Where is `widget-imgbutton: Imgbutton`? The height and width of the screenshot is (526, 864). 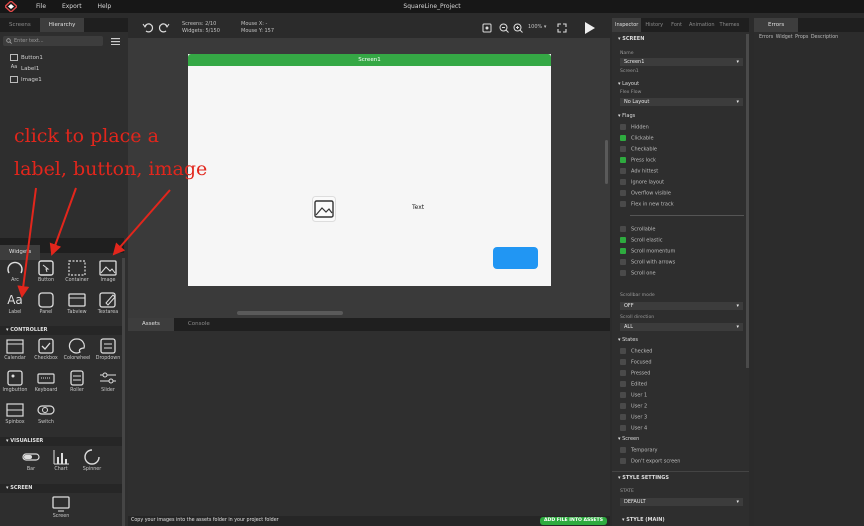
widget-imgbutton: Imgbutton is located at coordinates (15, 384).